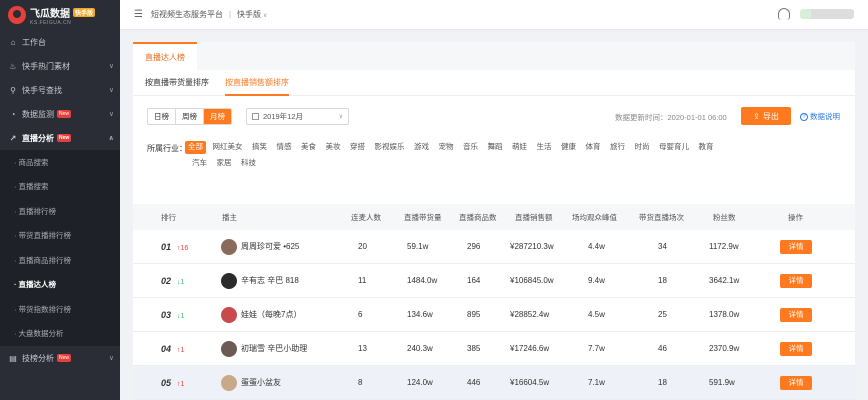  What do you see at coordinates (596, 246) in the screenshot?
I see `cell-peak: 4.4w` at bounding box center [596, 246].